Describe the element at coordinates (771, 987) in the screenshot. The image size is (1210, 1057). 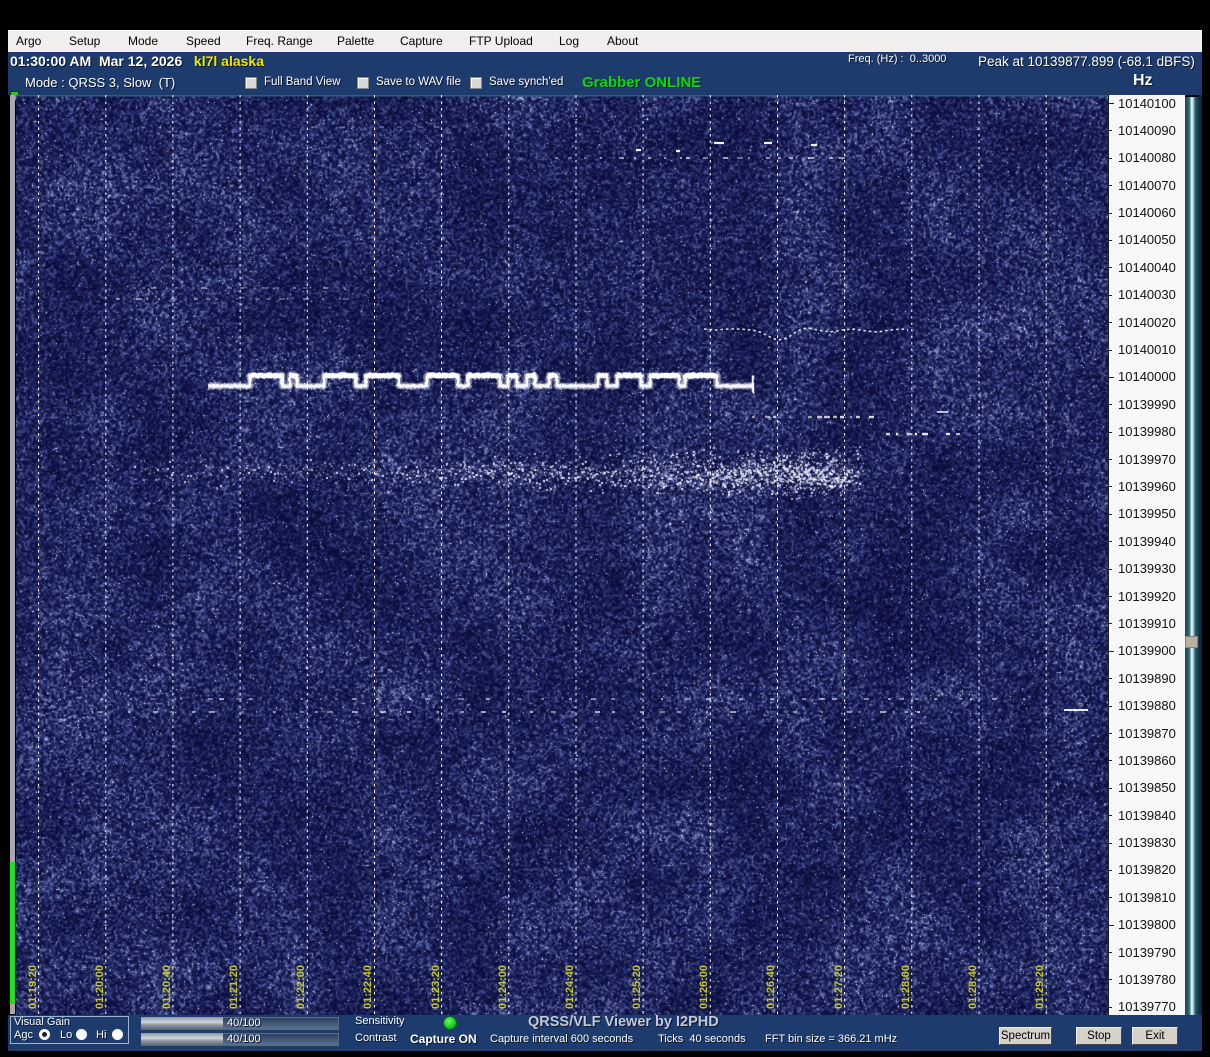
I see `svg-text: 01:26:40` at that location.